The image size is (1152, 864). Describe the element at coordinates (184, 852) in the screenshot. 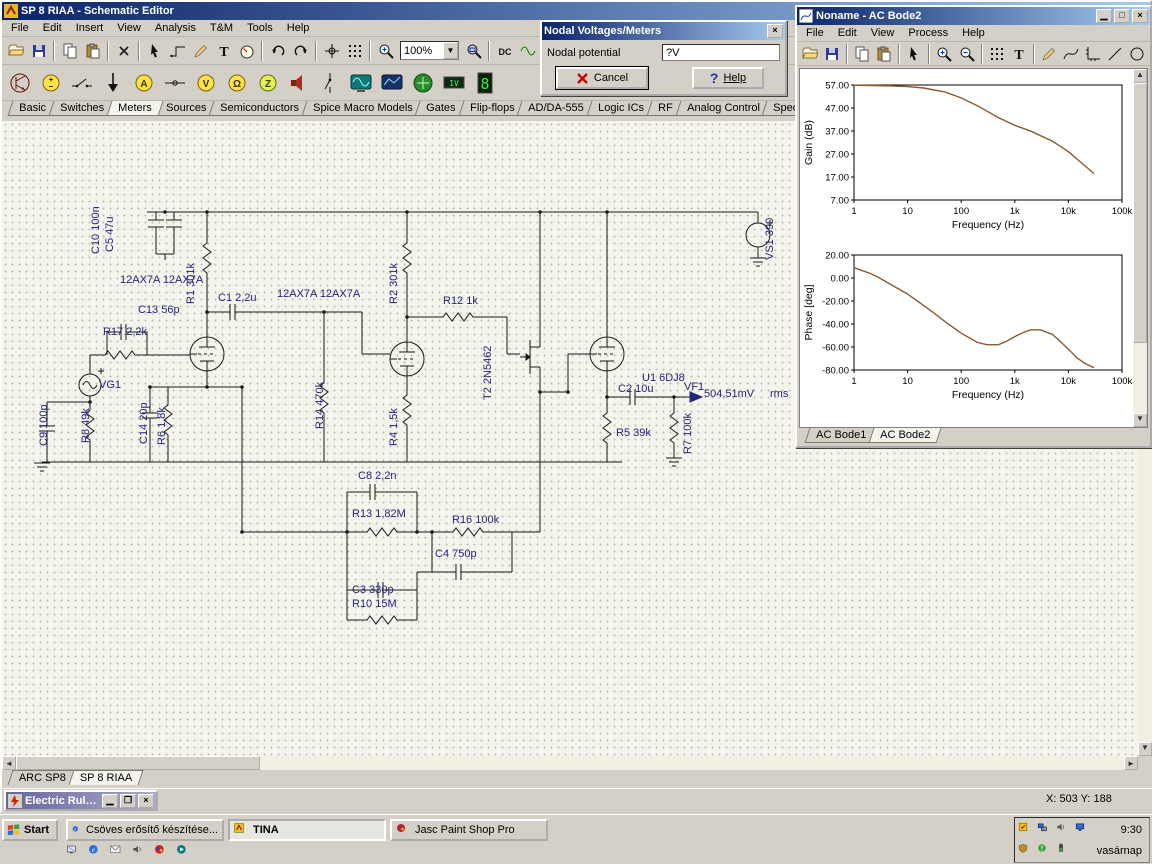

I see `media-player-quicklaunch` at that location.